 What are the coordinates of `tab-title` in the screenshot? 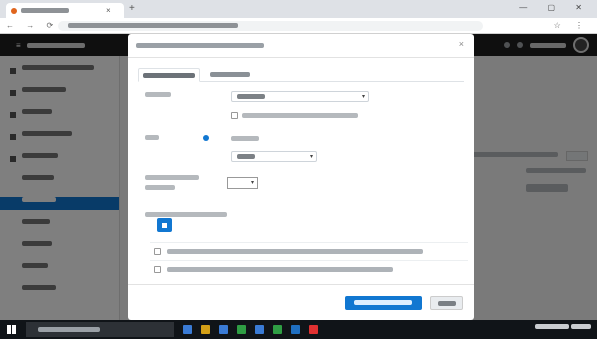 It's located at (45, 10).